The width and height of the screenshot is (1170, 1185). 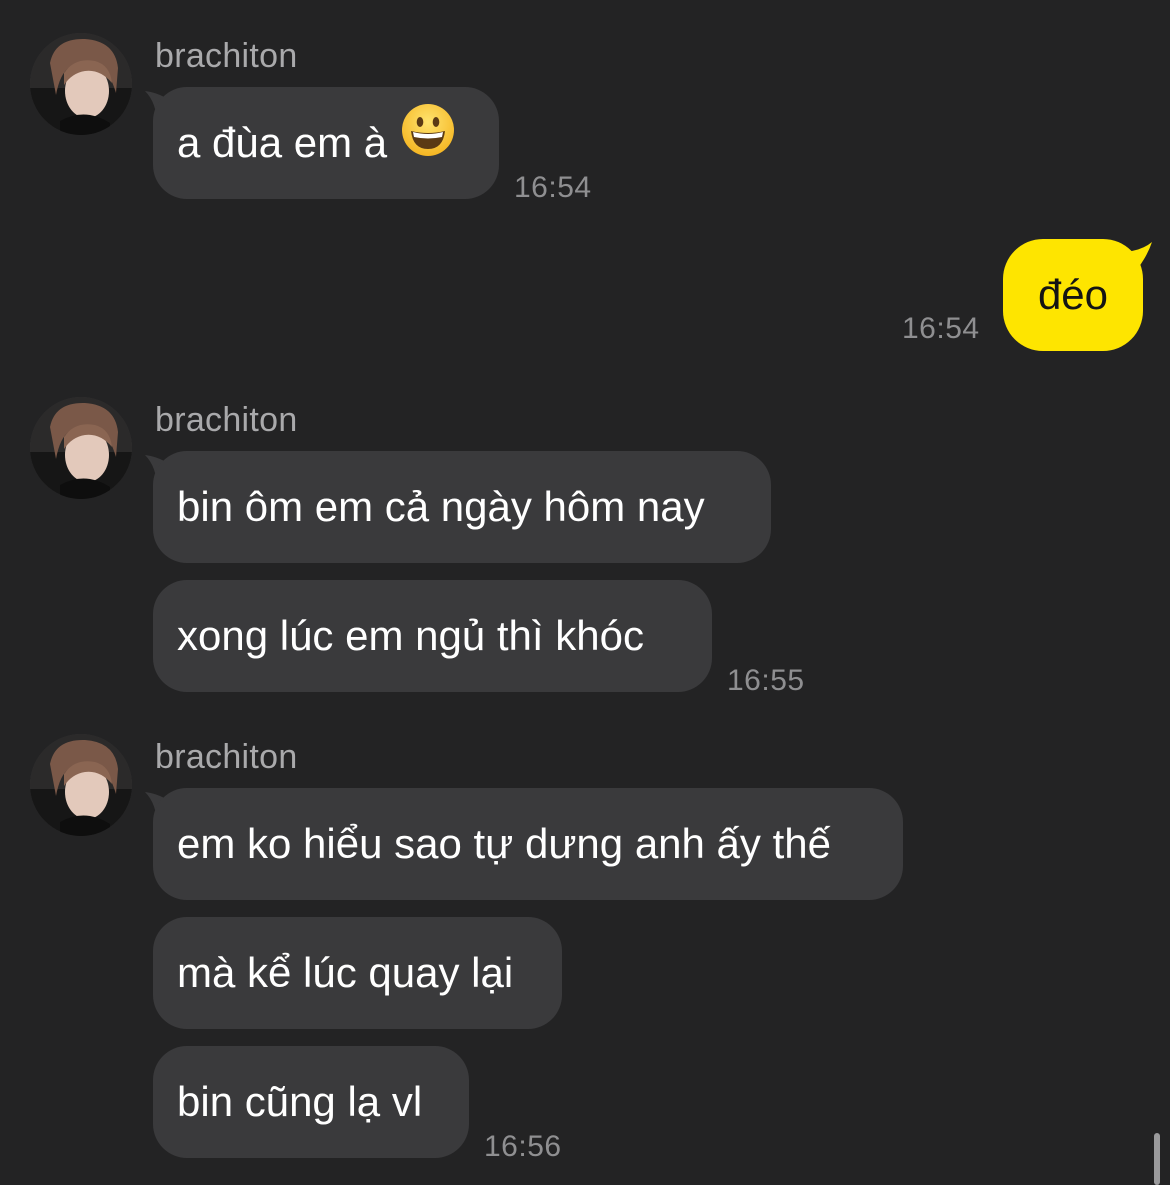 What do you see at coordinates (1157, 1159) in the screenshot?
I see `scrollbar-thumb` at bounding box center [1157, 1159].